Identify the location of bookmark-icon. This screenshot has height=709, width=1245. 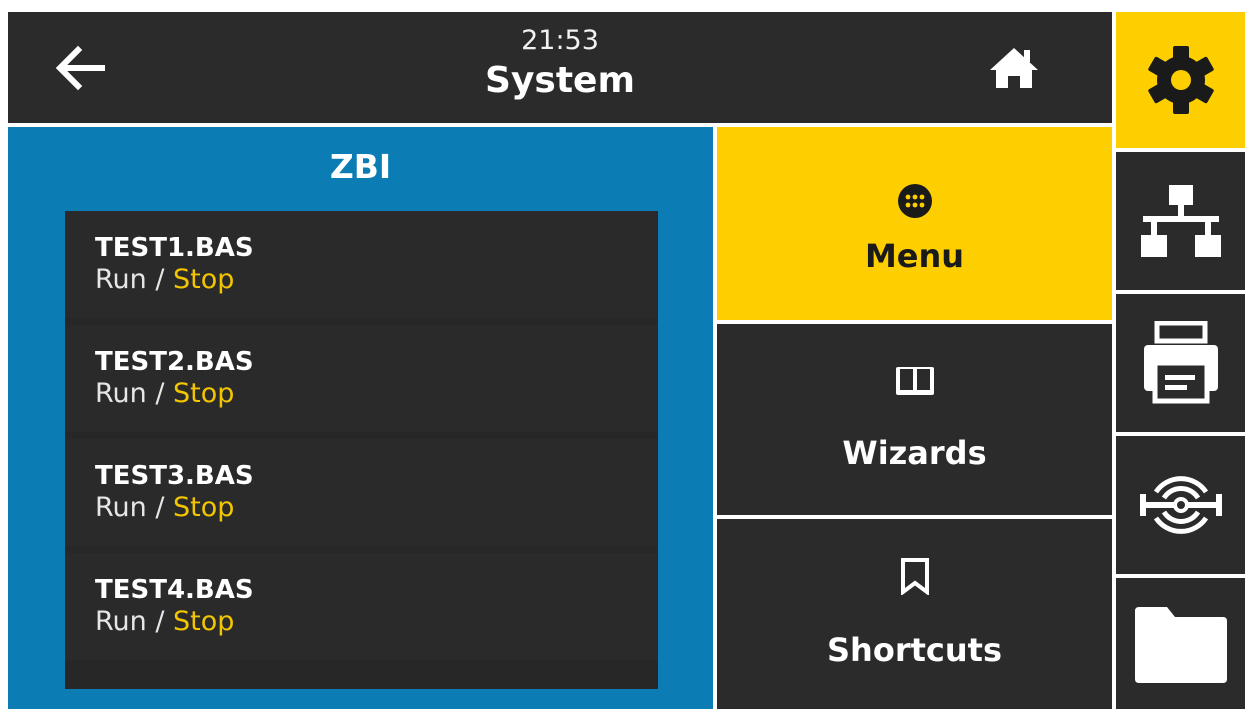
(914, 576).